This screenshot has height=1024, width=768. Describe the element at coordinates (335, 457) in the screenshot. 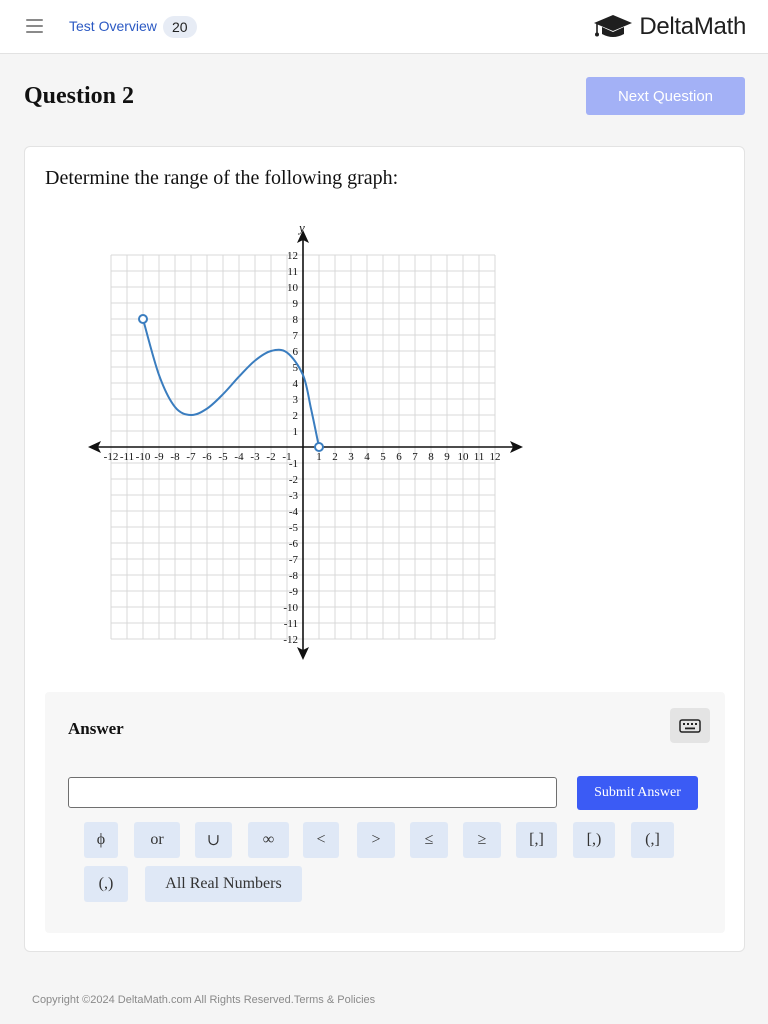

I see `x-tick-label: 2` at that location.